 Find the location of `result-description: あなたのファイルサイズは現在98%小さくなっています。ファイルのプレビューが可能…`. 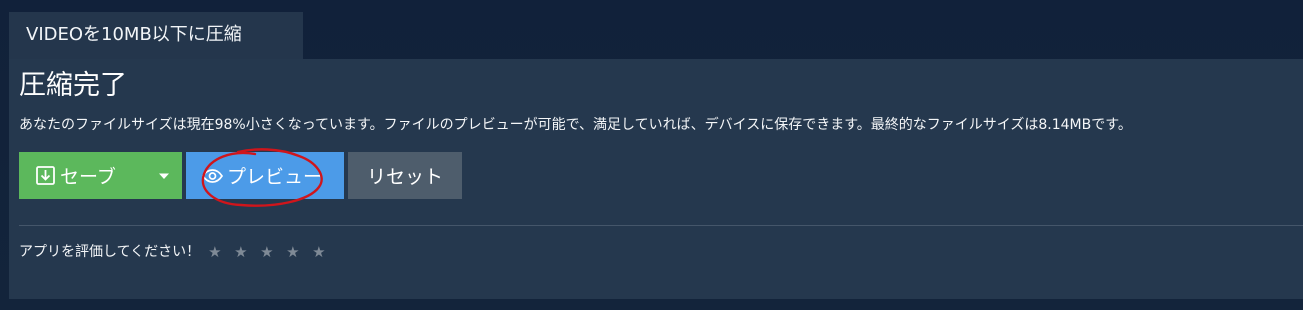

result-description: あなたのファイルサイズは現在98%小さくなっています。ファイルのプレビューが可能… is located at coordinates (575, 125).